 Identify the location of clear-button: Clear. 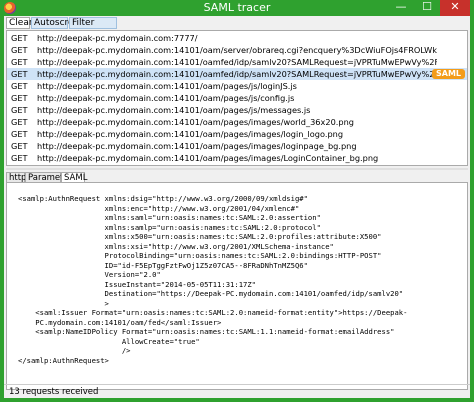
(19, 23).